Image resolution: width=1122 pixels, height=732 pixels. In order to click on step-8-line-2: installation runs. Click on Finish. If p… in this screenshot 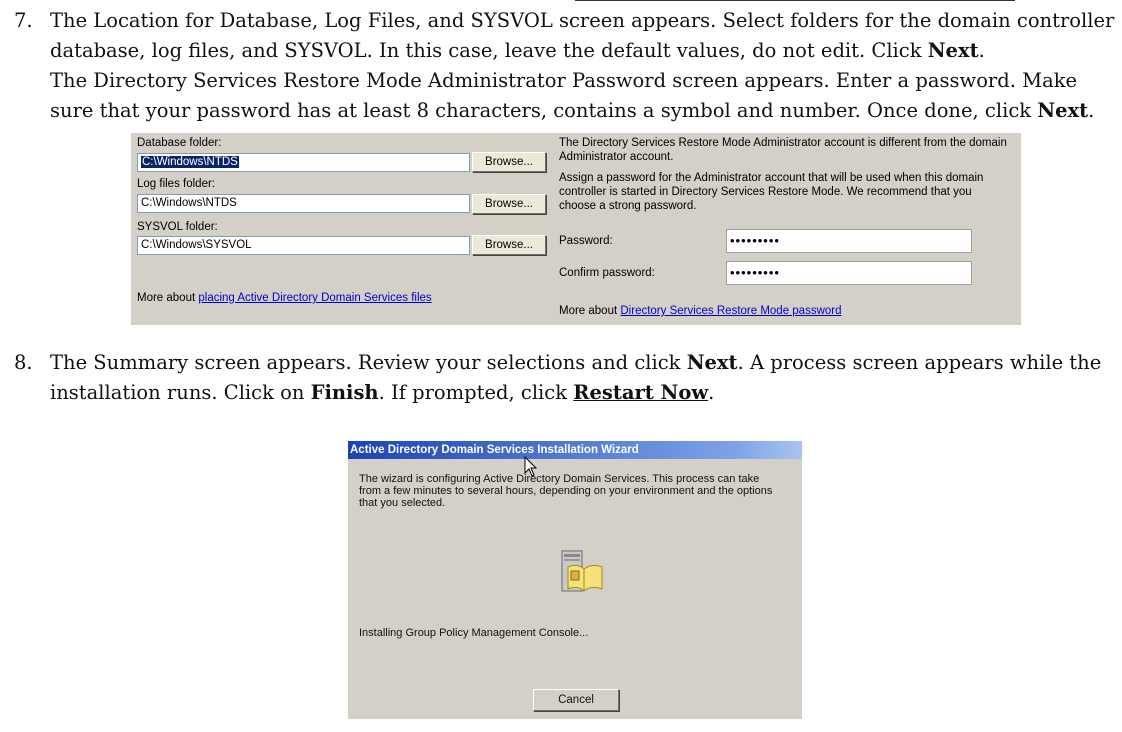, I will do `click(579, 393)`.